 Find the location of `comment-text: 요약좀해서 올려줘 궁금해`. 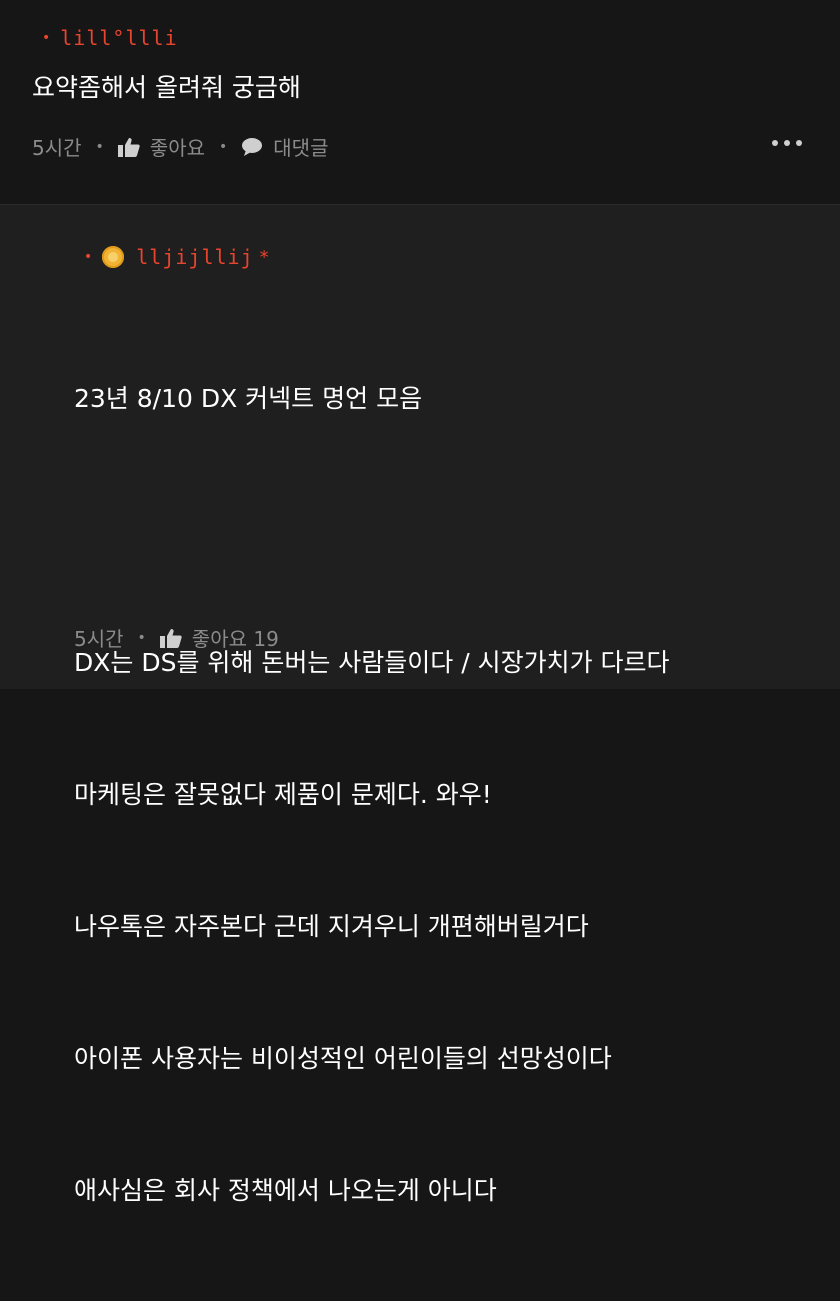

comment-text: 요약좀해서 올려줘 궁금해 is located at coordinates (166, 87).